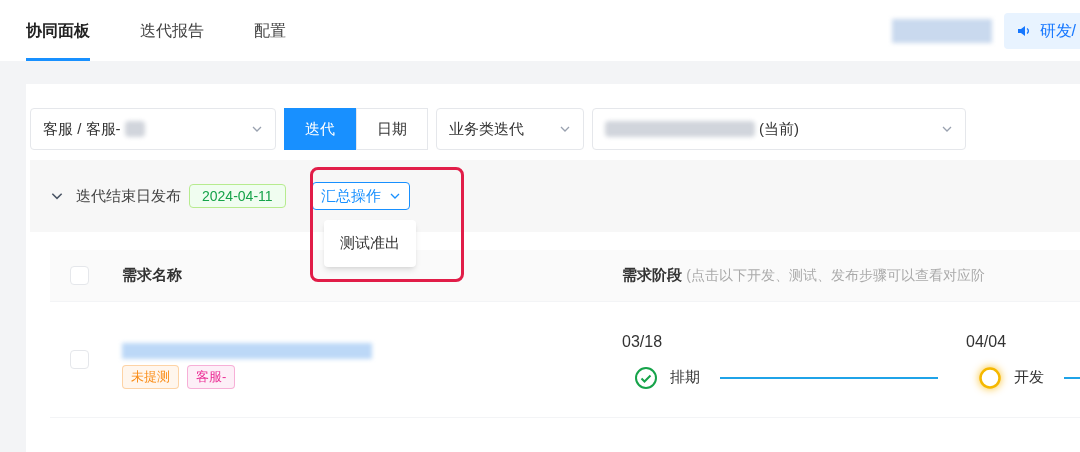 The width and height of the screenshot is (1080, 452). What do you see at coordinates (779, 129) in the screenshot?
I see `iteration-select: (当前)` at bounding box center [779, 129].